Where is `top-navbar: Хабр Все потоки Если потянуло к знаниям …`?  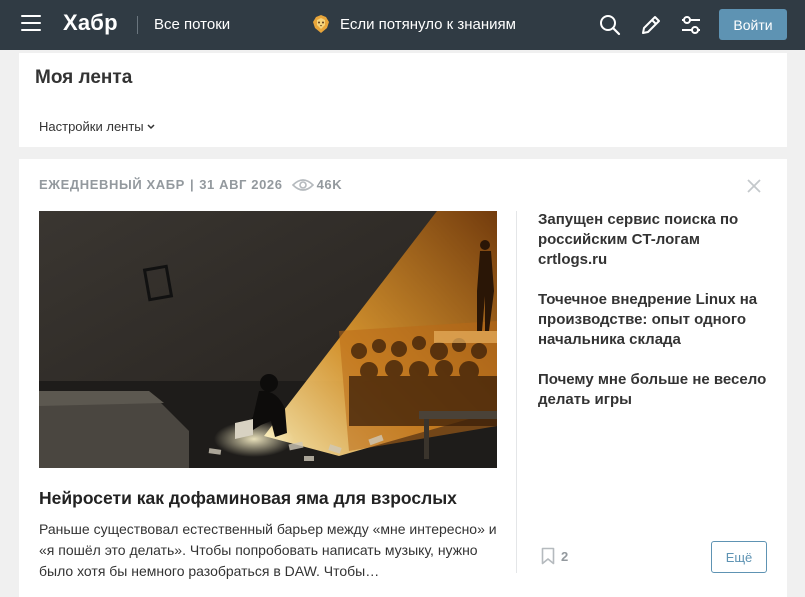 top-navbar: Хабр Все потоки Если потянуло к знаниям … is located at coordinates (402, 25).